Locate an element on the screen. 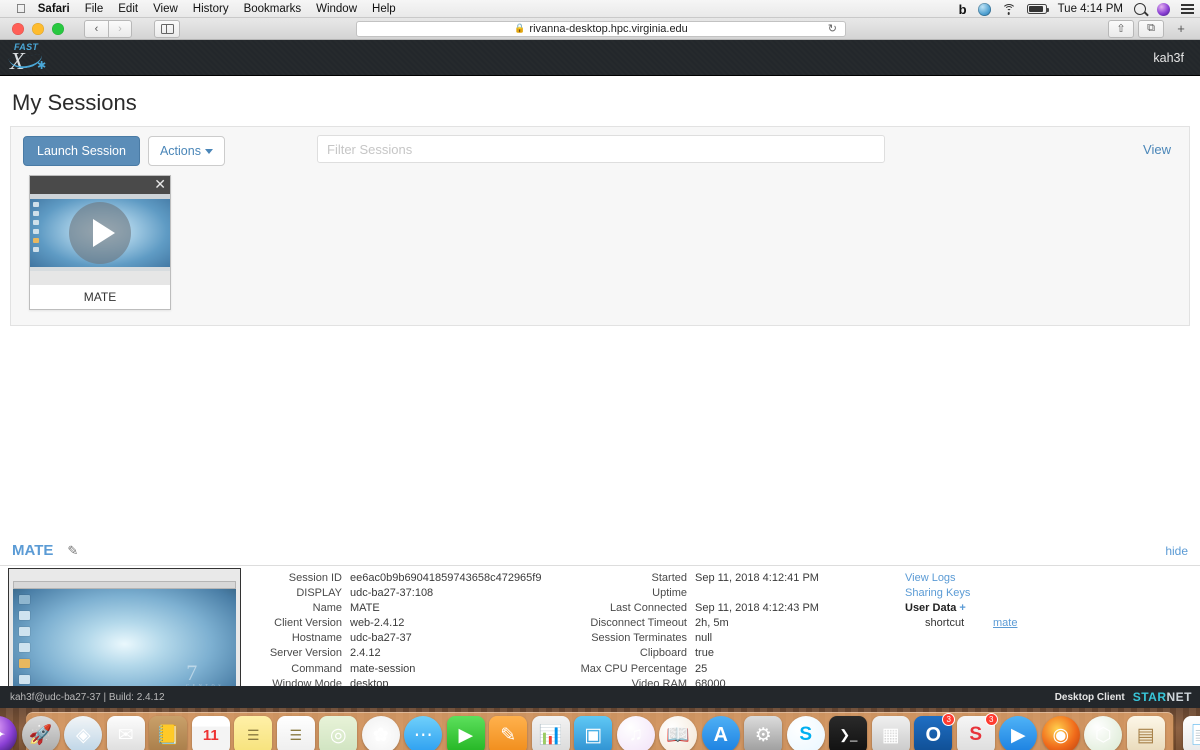 The image size is (1200, 750). dock-item-calendar: 11 is located at coordinates (210, 733).